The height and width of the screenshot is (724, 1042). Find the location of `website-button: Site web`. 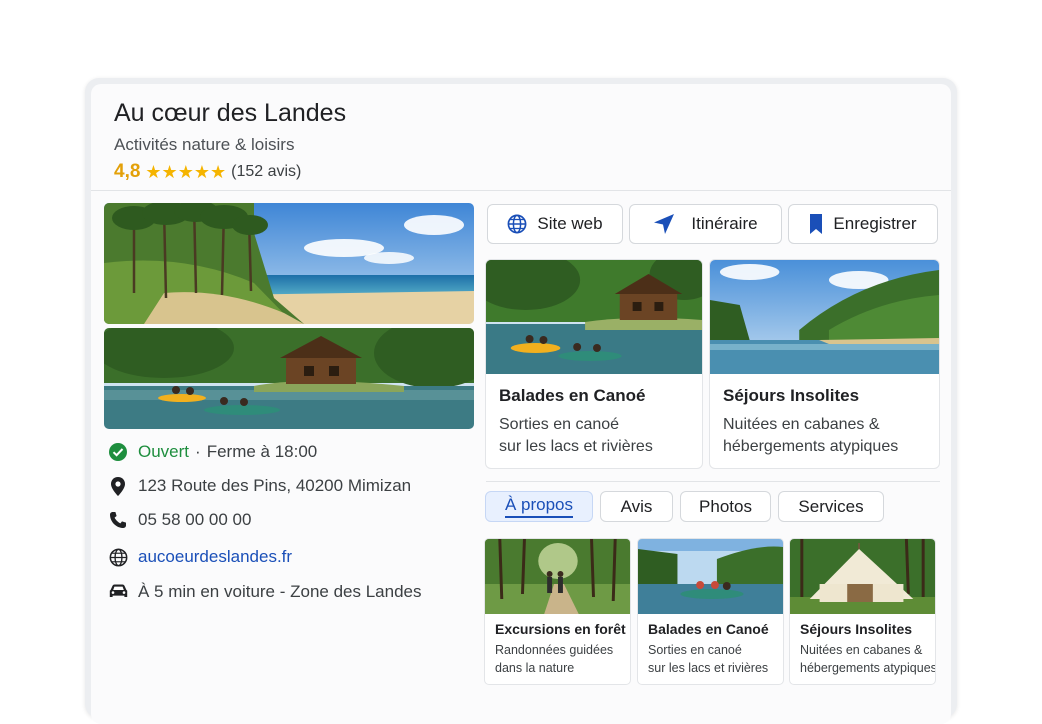

website-button: Site web is located at coordinates (555, 224).